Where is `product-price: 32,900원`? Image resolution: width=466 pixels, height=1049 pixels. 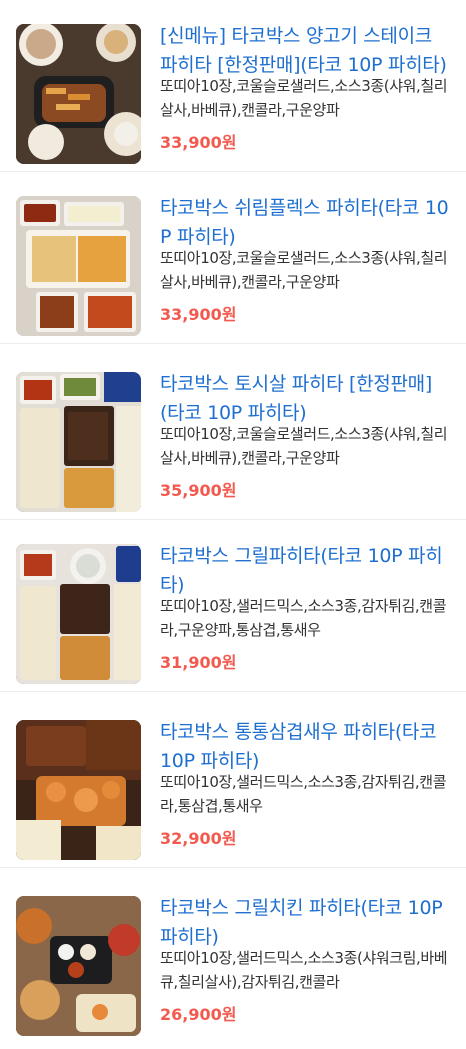
product-price: 32,900원 is located at coordinates (198, 838).